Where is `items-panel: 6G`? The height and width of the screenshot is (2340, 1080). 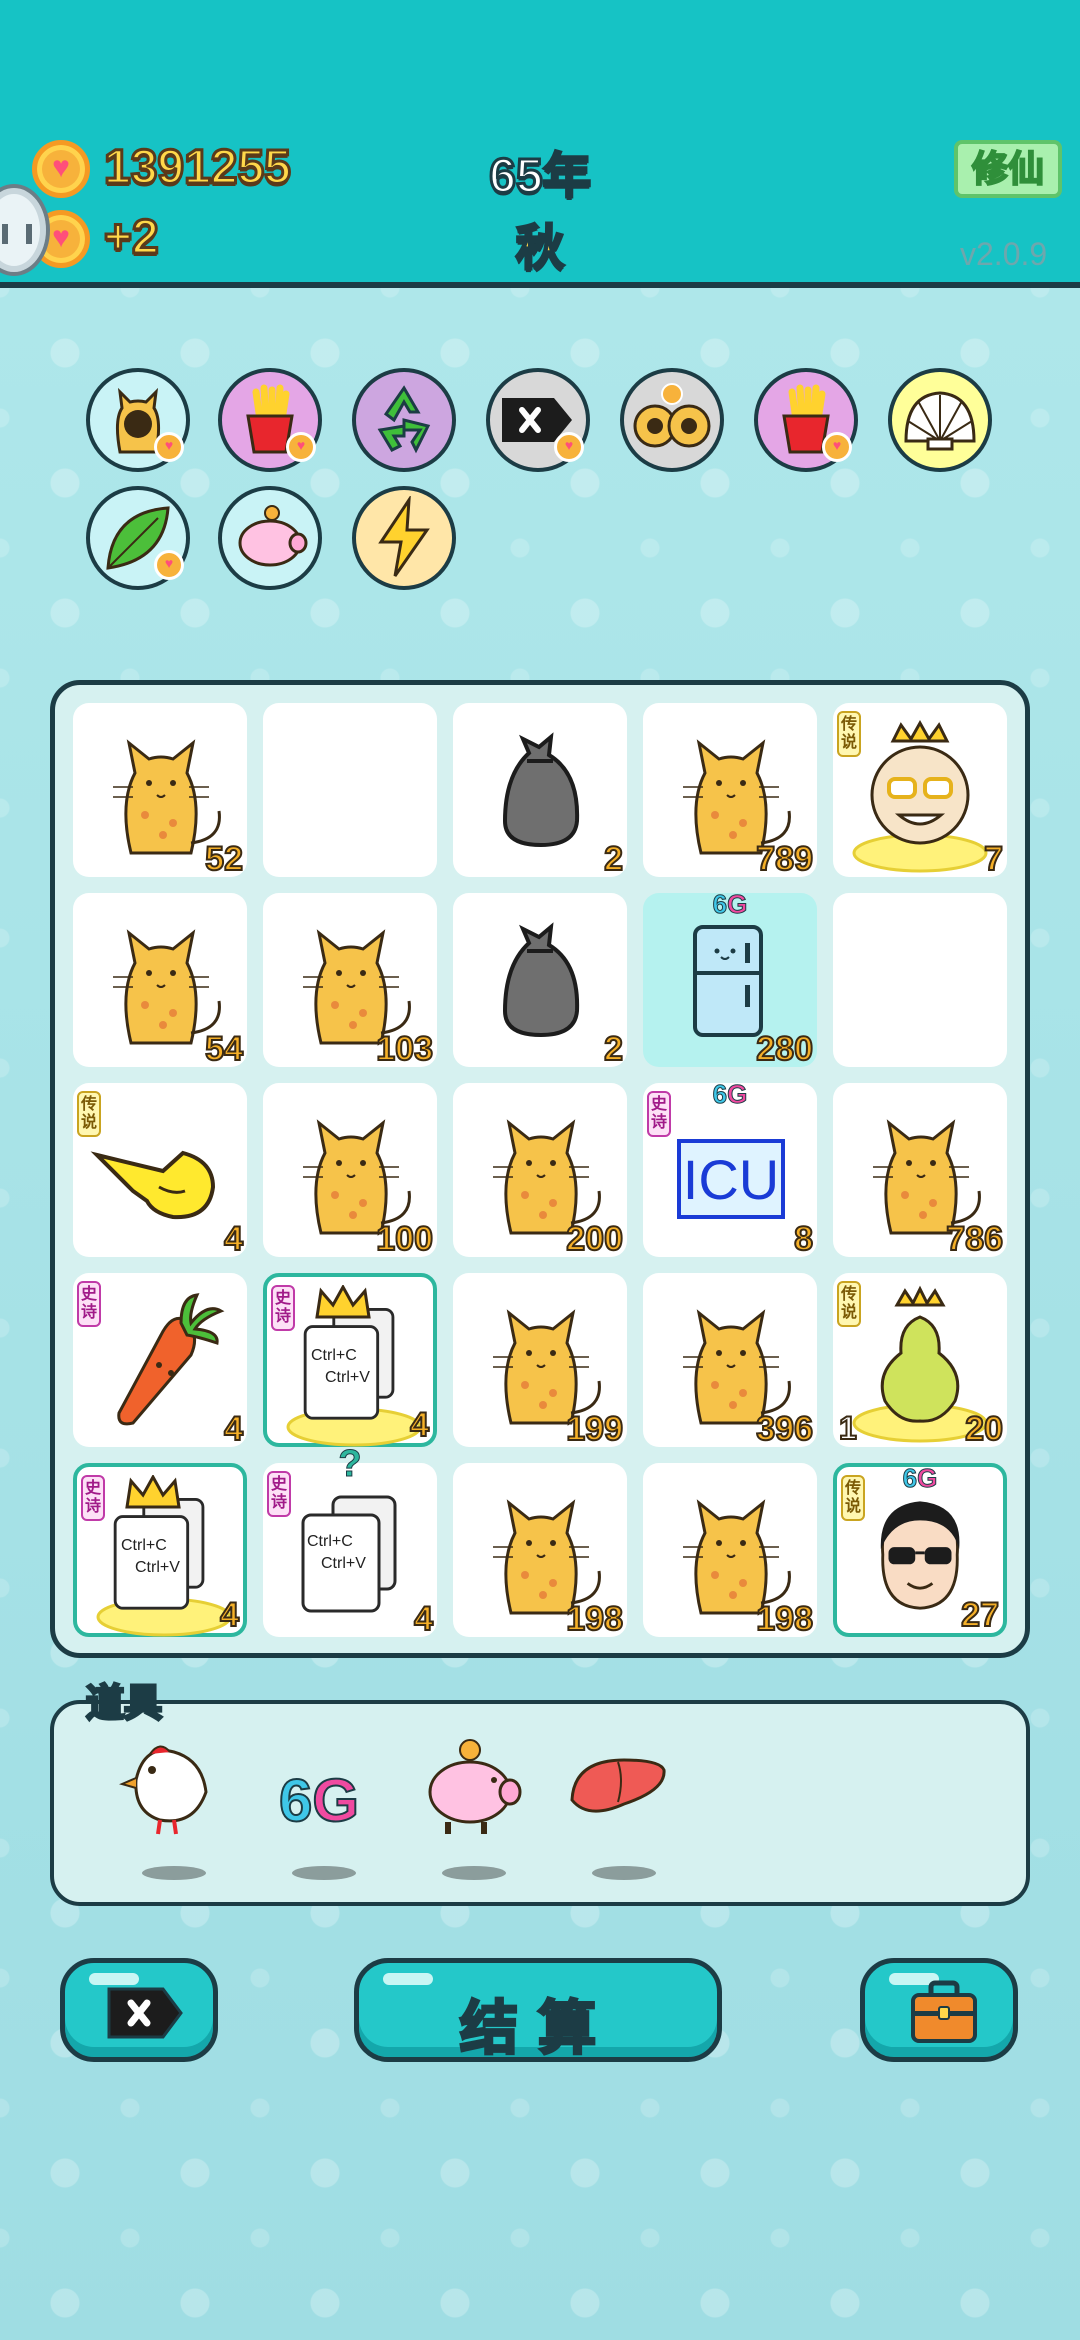
items-panel: 6G is located at coordinates (540, 1803).